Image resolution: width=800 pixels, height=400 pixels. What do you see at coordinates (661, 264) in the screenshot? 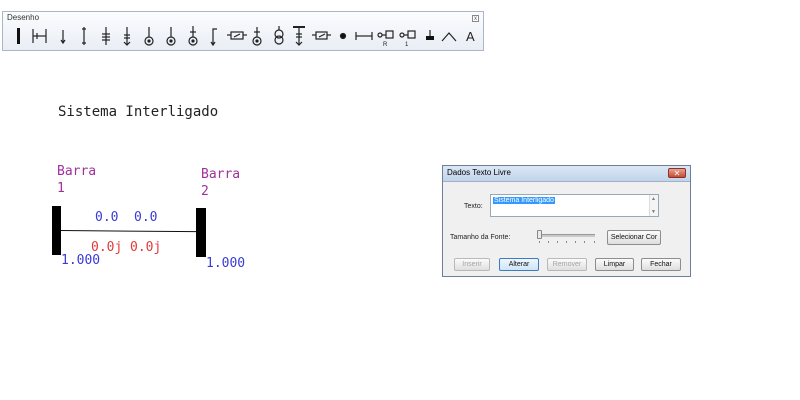
I see `close-button: Fechar` at bounding box center [661, 264].